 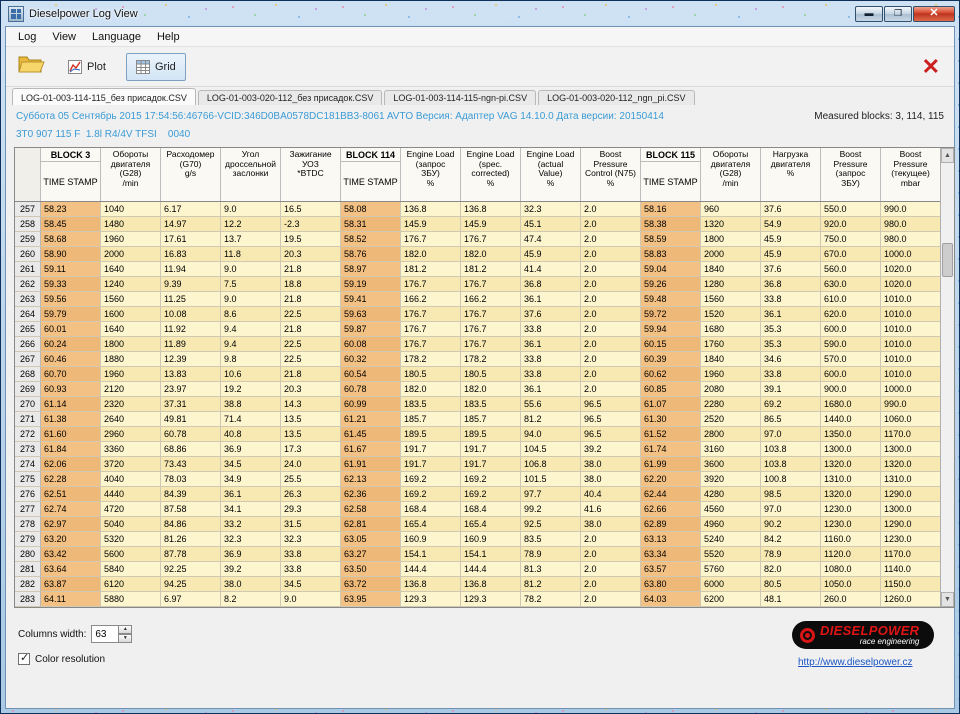 What do you see at coordinates (851, 254) in the screenshot?
I see `grid-cell: 670.0` at bounding box center [851, 254].